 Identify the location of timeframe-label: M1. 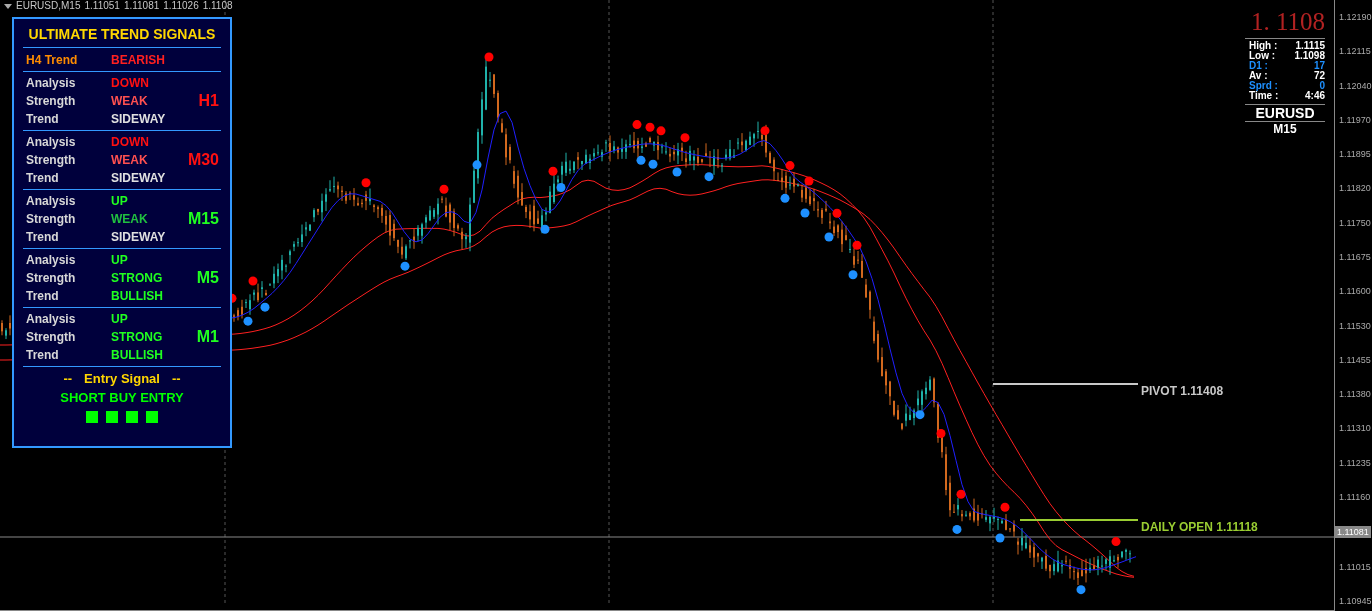
(208, 337).